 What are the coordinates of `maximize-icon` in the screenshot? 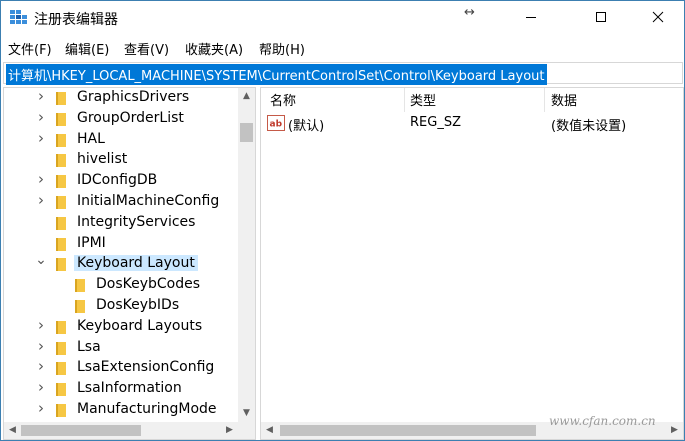 It's located at (601, 17).